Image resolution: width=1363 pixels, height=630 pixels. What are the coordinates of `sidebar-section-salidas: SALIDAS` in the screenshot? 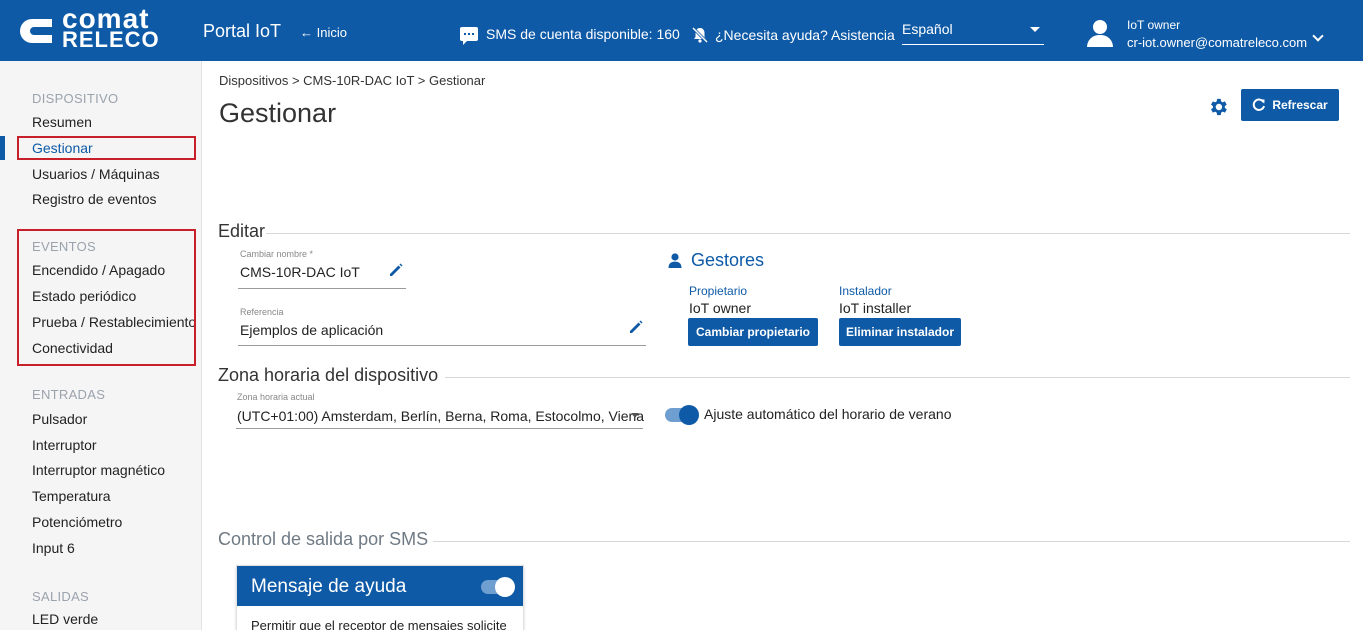 It's located at (61, 596).